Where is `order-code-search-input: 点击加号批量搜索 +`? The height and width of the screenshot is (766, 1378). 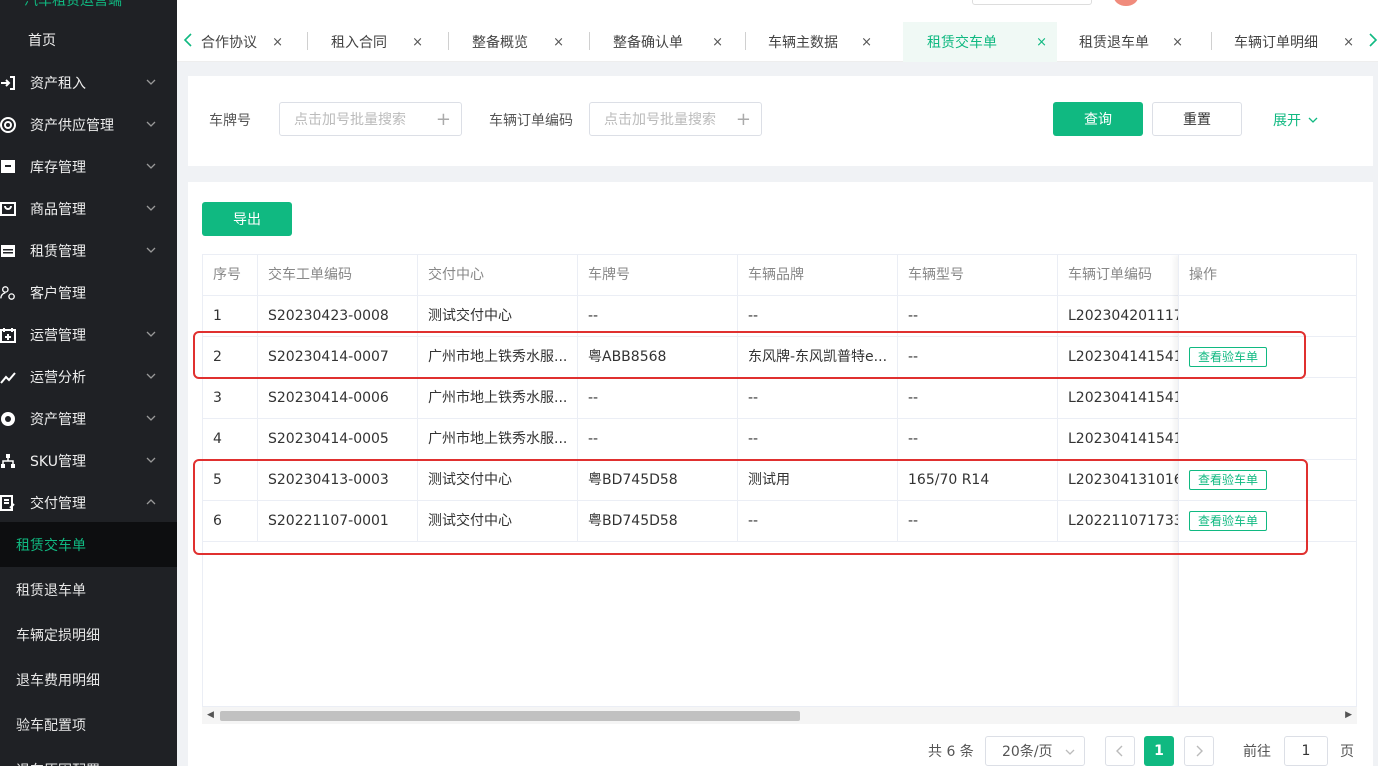 order-code-search-input: 点击加号批量搜索 + is located at coordinates (675, 119).